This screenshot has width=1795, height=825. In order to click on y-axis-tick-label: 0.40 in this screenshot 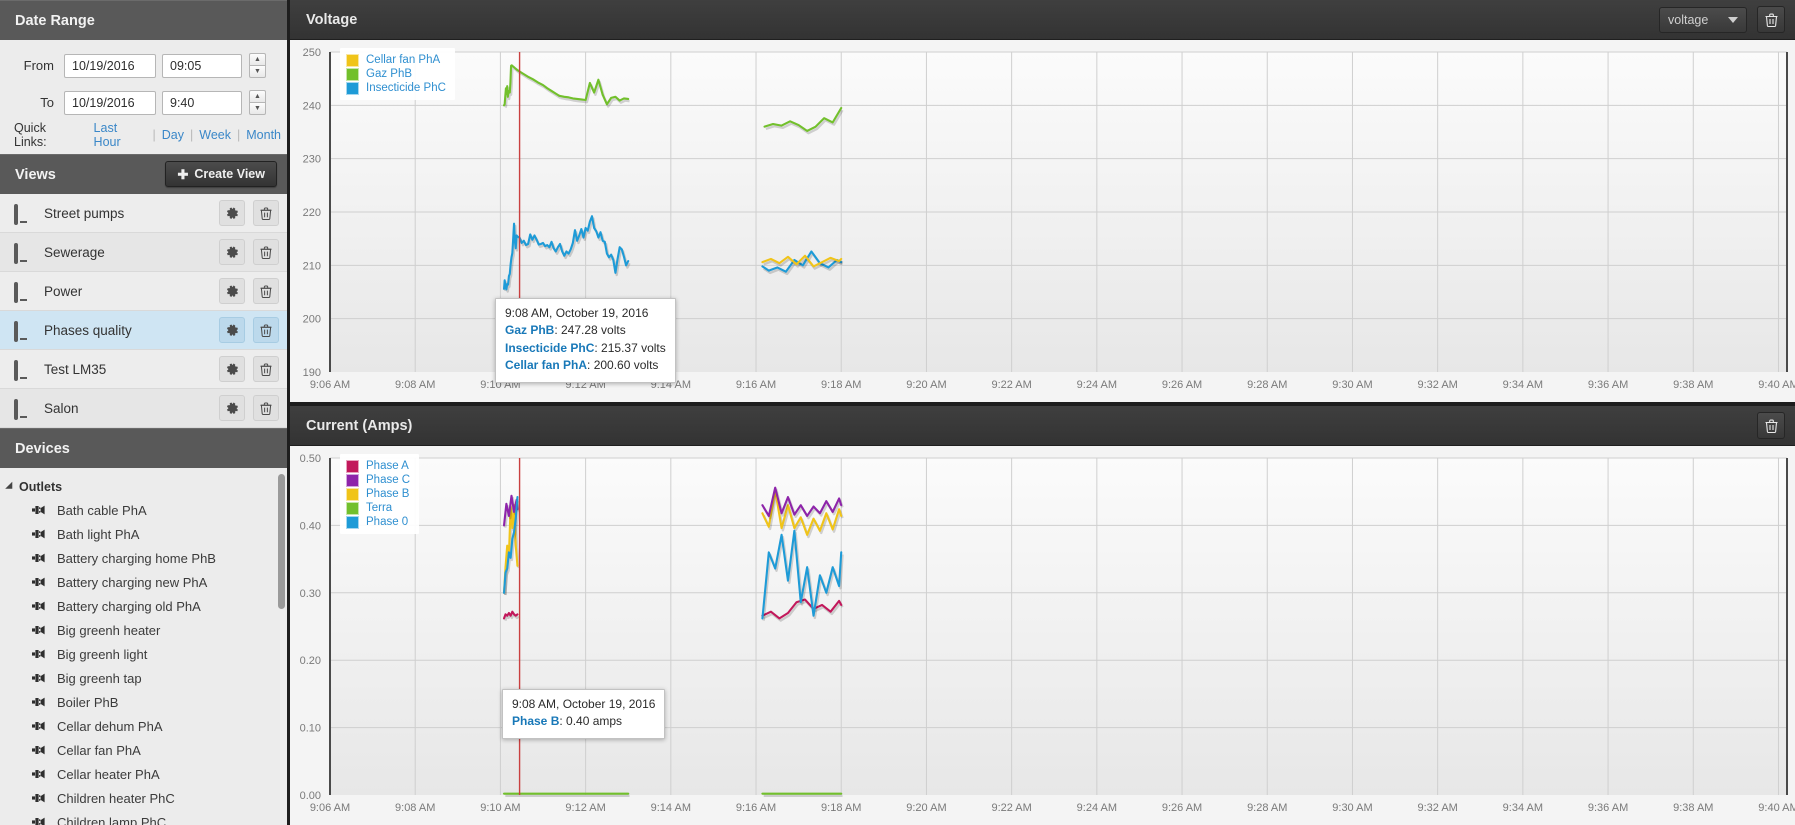, I will do `click(310, 526)`.